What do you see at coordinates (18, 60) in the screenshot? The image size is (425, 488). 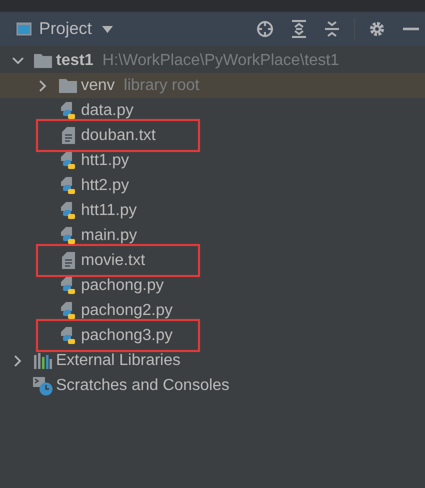 I see `chevron-down-icon` at bounding box center [18, 60].